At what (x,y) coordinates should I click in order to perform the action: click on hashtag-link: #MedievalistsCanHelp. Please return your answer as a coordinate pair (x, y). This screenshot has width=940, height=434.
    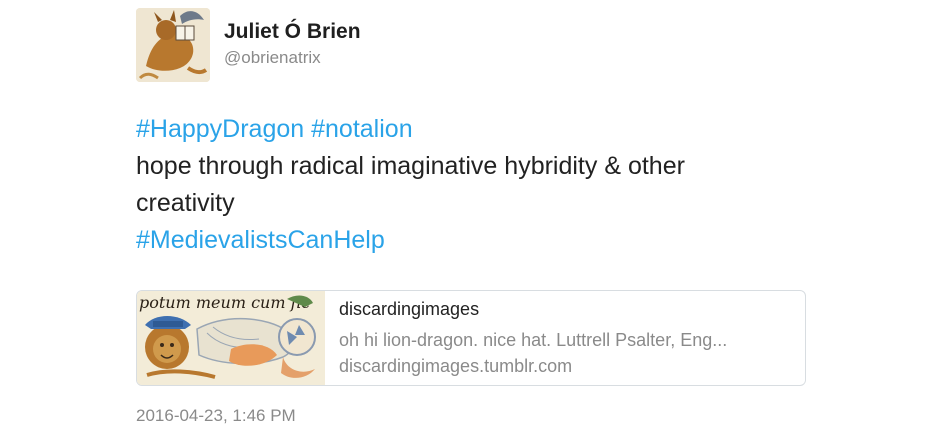
    Looking at the image, I should click on (260, 240).